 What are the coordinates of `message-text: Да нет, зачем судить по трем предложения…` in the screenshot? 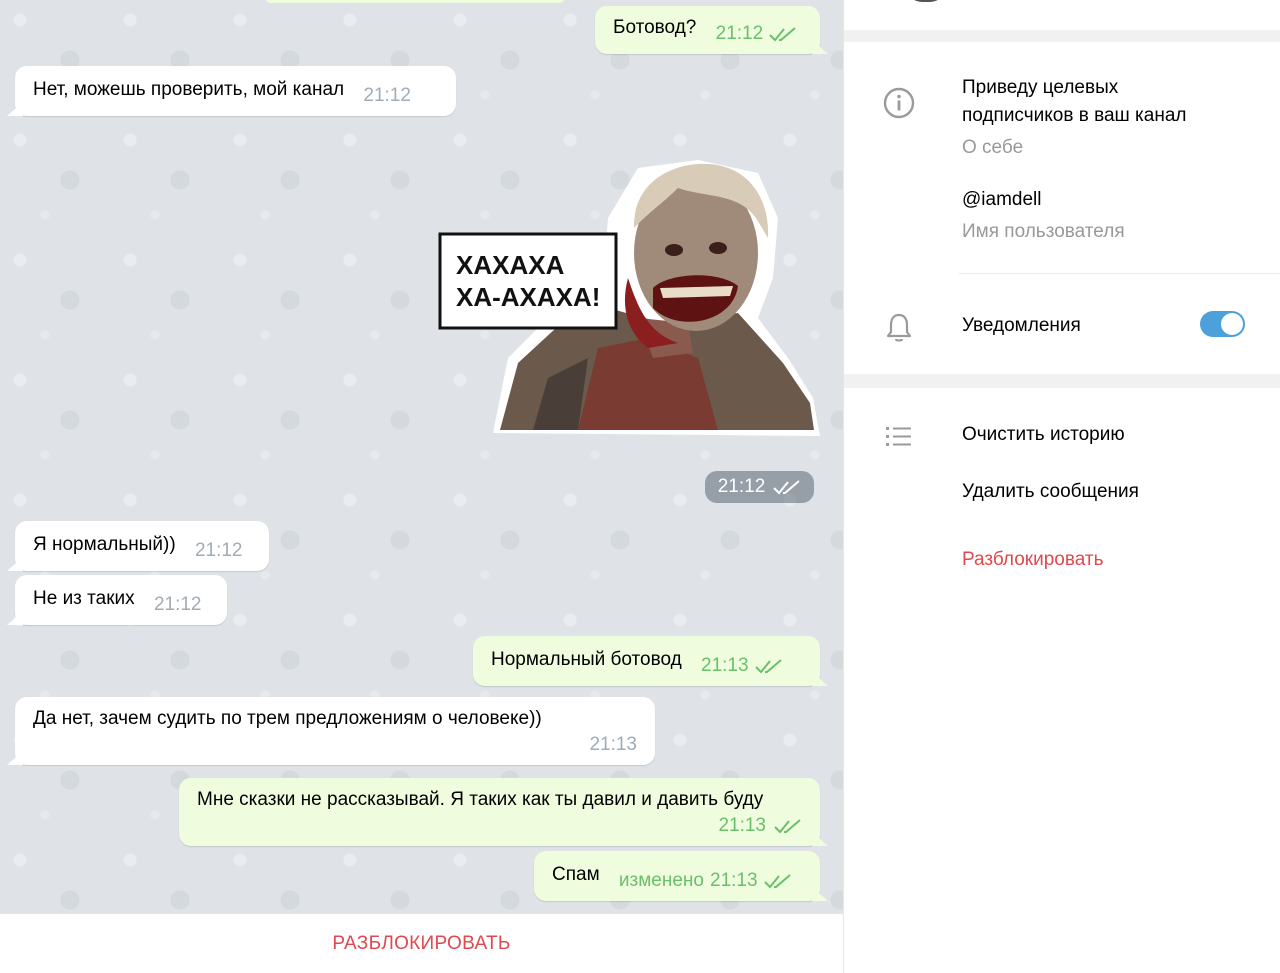 It's located at (287, 718).